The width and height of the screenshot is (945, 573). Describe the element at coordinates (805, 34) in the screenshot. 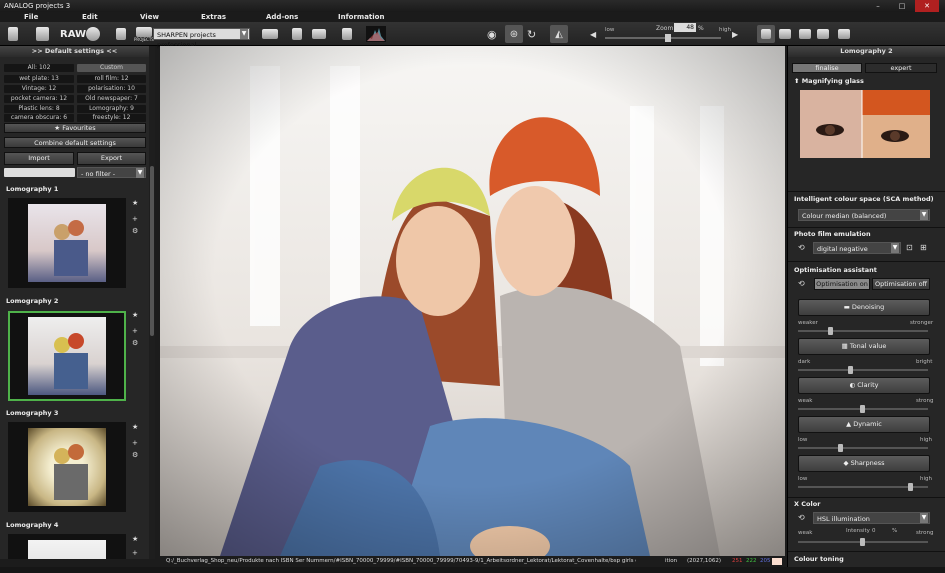

I see `layout-split-icon` at that location.